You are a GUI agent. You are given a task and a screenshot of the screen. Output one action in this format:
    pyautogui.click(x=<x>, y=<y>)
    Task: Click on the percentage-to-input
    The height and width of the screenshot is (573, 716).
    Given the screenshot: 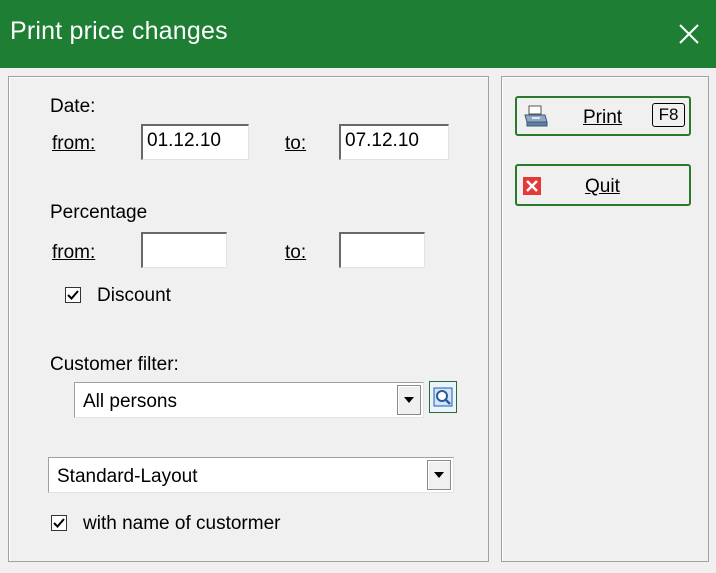 What is the action you would take?
    pyautogui.click(x=382, y=250)
    